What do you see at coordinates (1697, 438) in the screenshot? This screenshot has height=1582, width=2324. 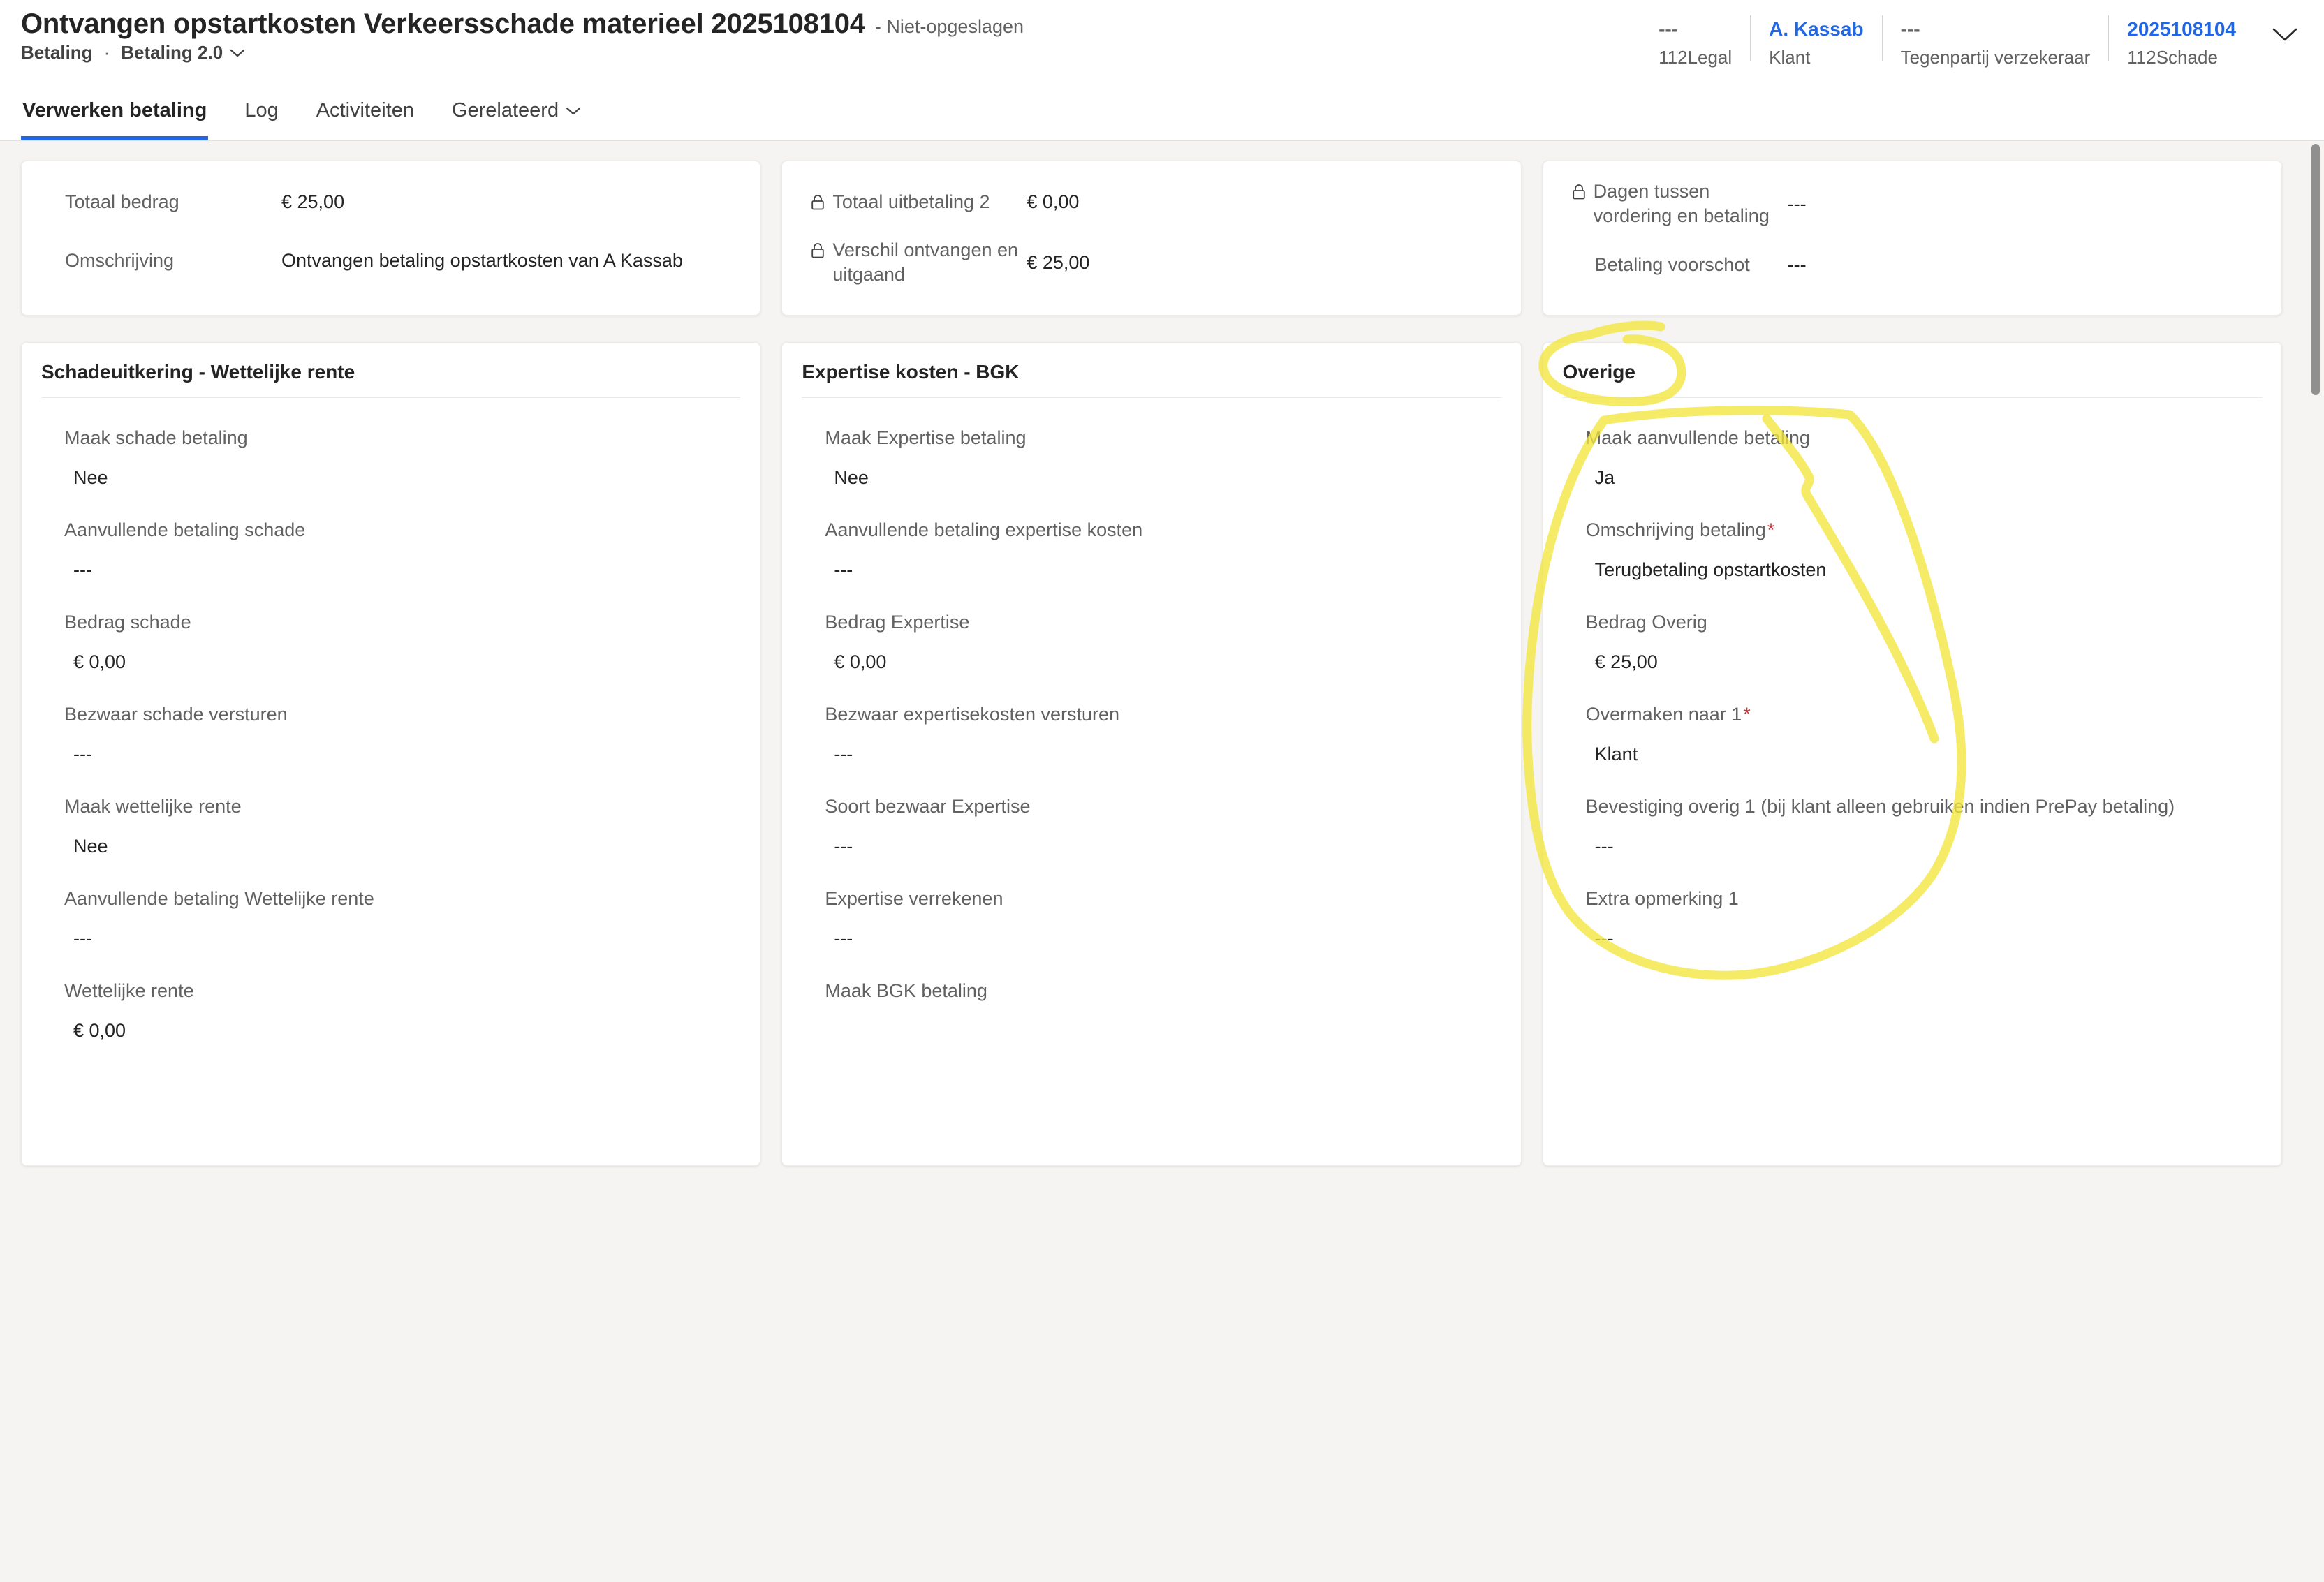 I see `field-label: Maak aanvullende betaling` at bounding box center [1697, 438].